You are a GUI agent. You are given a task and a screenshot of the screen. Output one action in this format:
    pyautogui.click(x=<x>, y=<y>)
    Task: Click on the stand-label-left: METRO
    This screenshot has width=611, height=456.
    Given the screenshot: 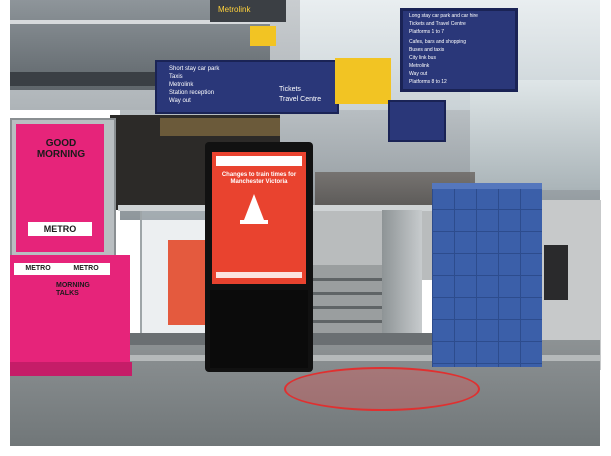 What is the action you would take?
    pyautogui.click(x=38, y=269)
    